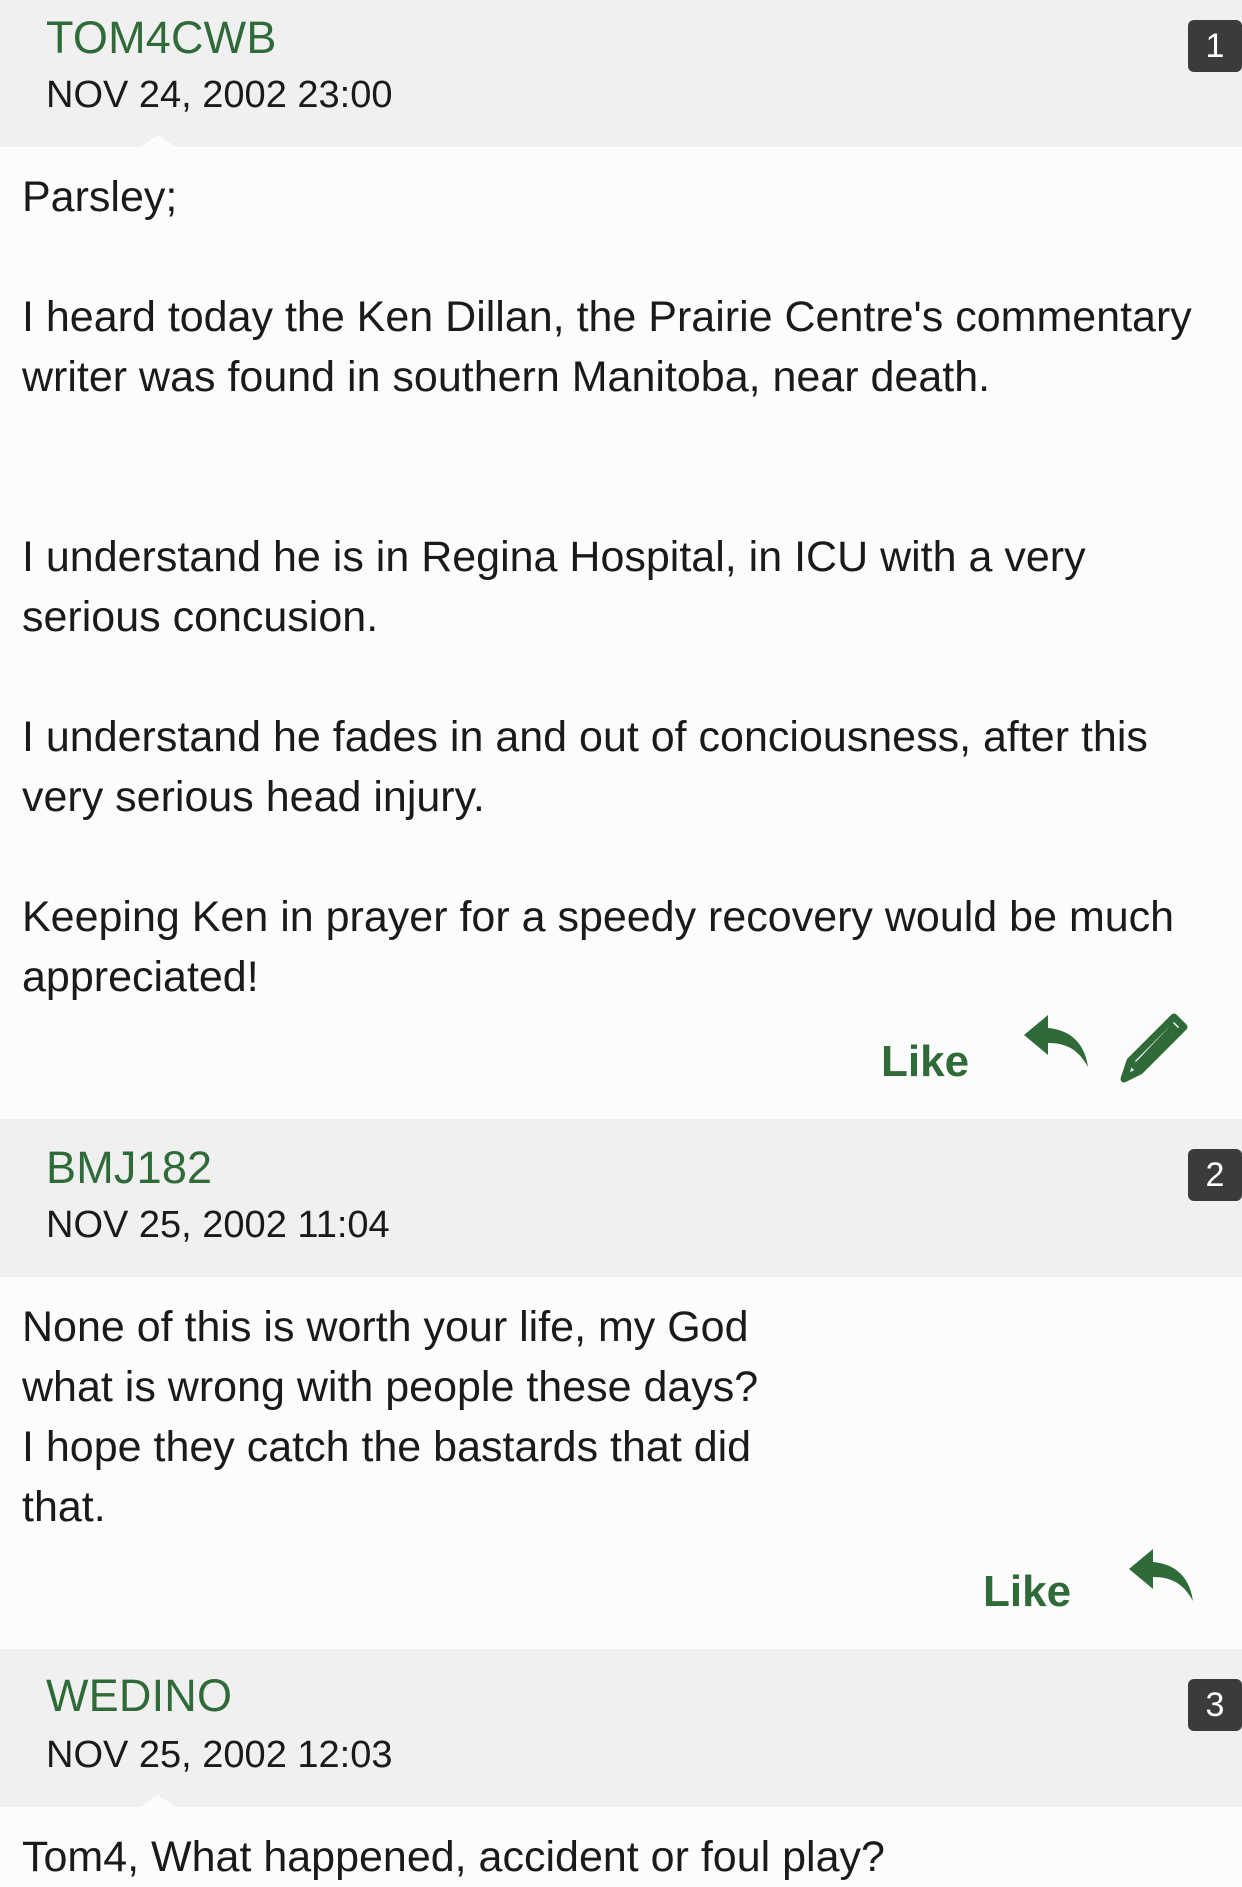 The height and width of the screenshot is (1887, 1242). I want to click on post-timestamp: NOV 25, 2002 11:04, so click(218, 1225).